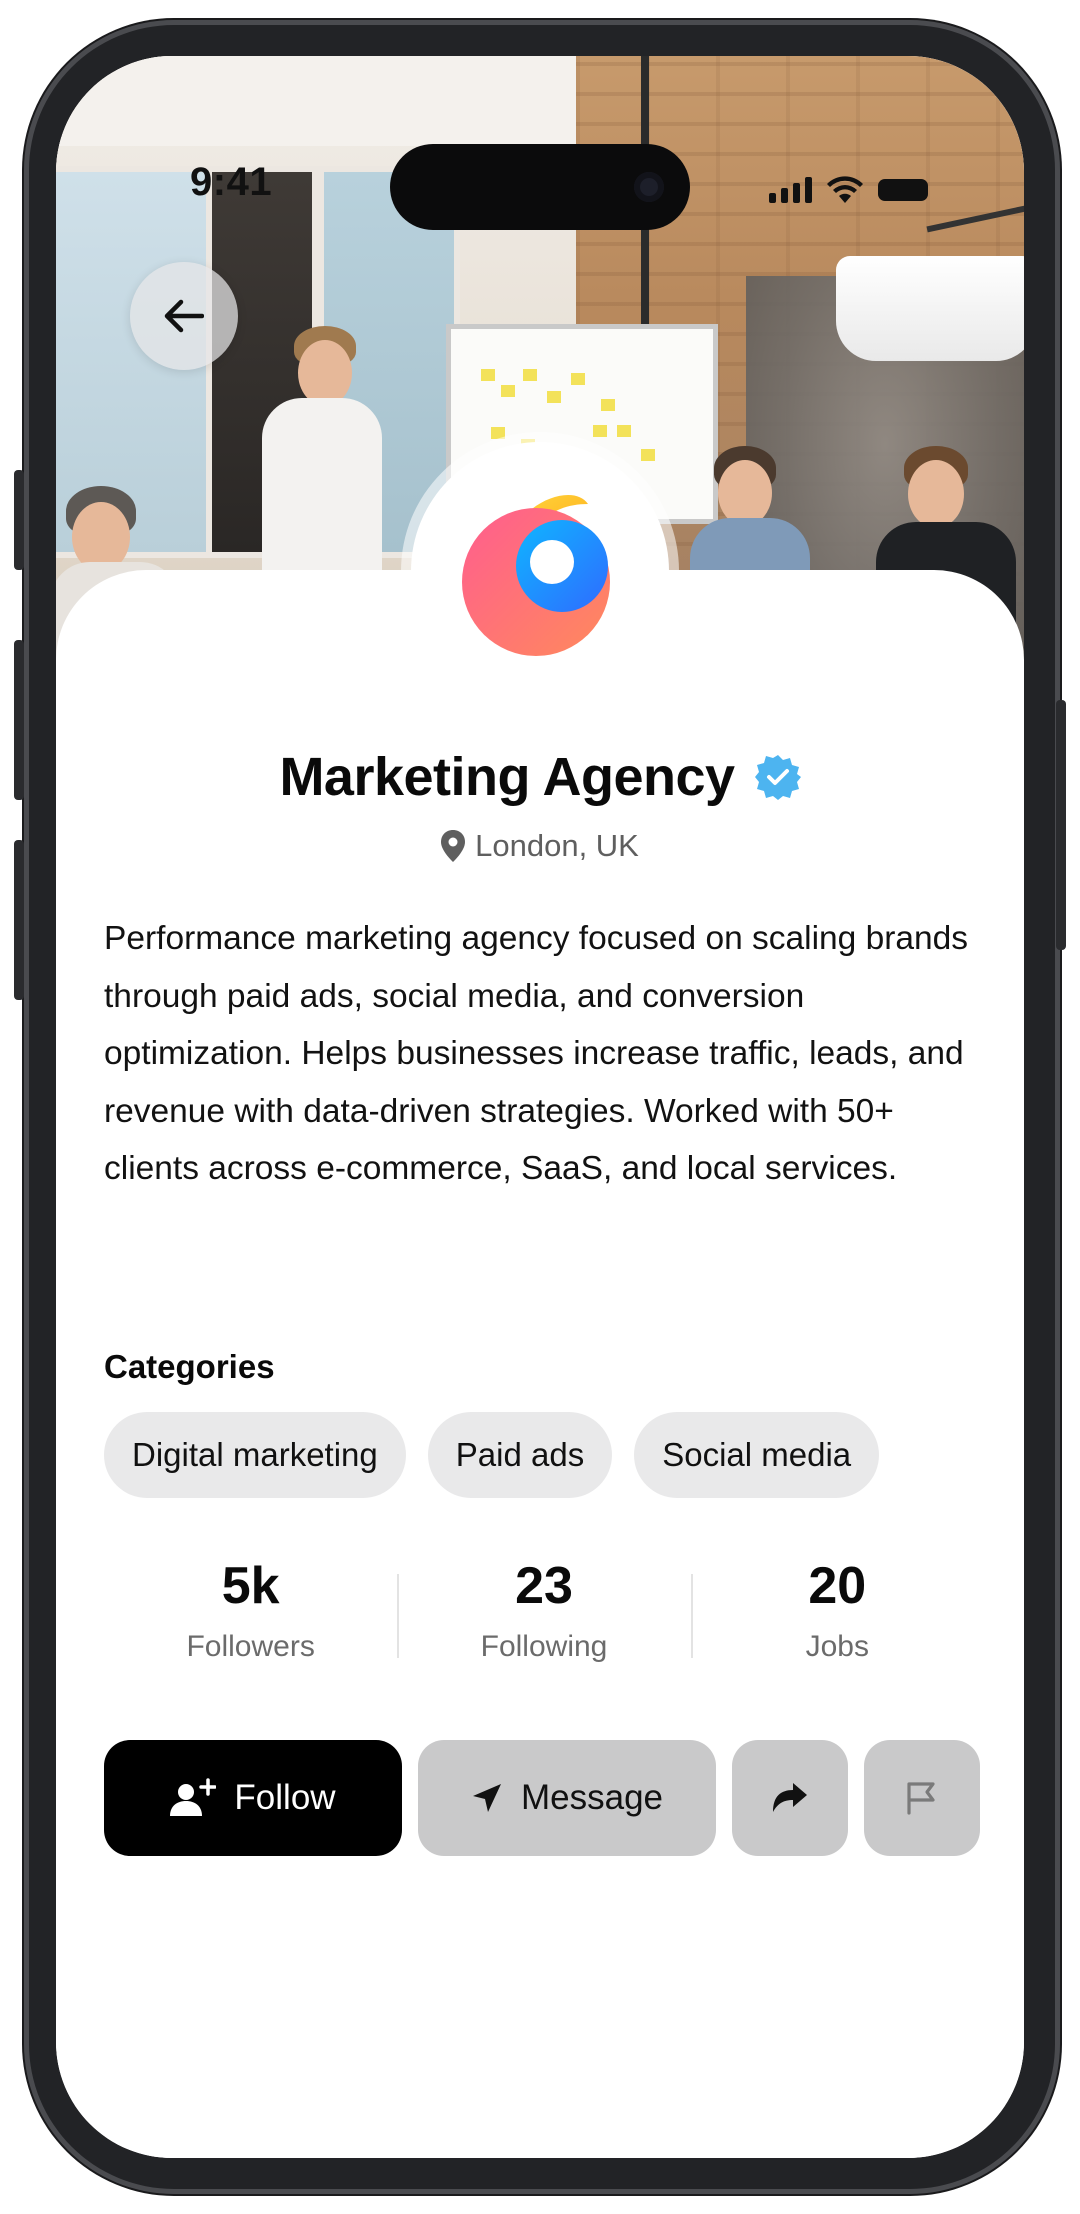  I want to click on verified-badge-icon, so click(777, 777).